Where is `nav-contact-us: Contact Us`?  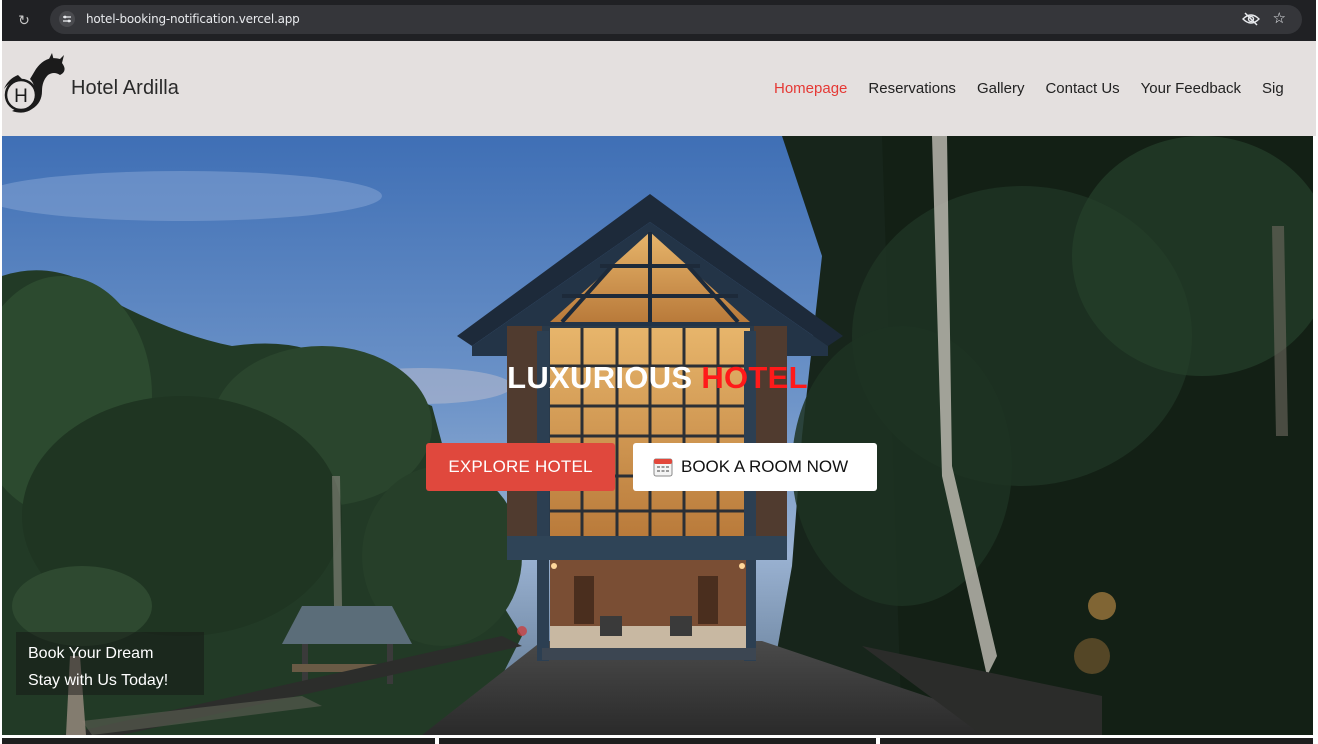
nav-contact-us: Contact Us is located at coordinates (1082, 88).